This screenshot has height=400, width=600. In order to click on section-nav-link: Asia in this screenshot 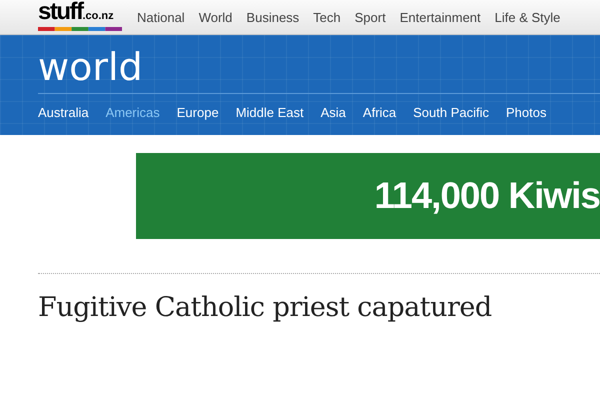, I will do `click(333, 112)`.